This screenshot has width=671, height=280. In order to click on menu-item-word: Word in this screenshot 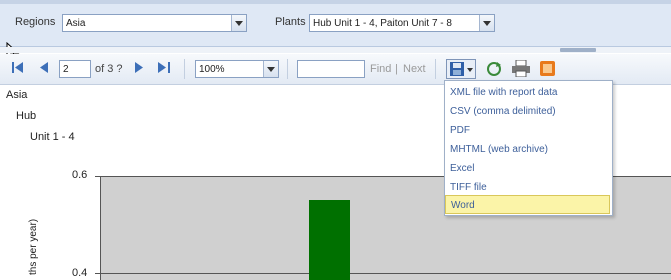, I will do `click(527, 204)`.